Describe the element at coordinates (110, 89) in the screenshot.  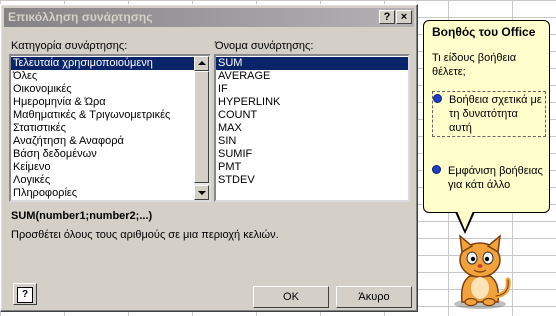
I see `category-list-item: Οικονομικές` at that location.